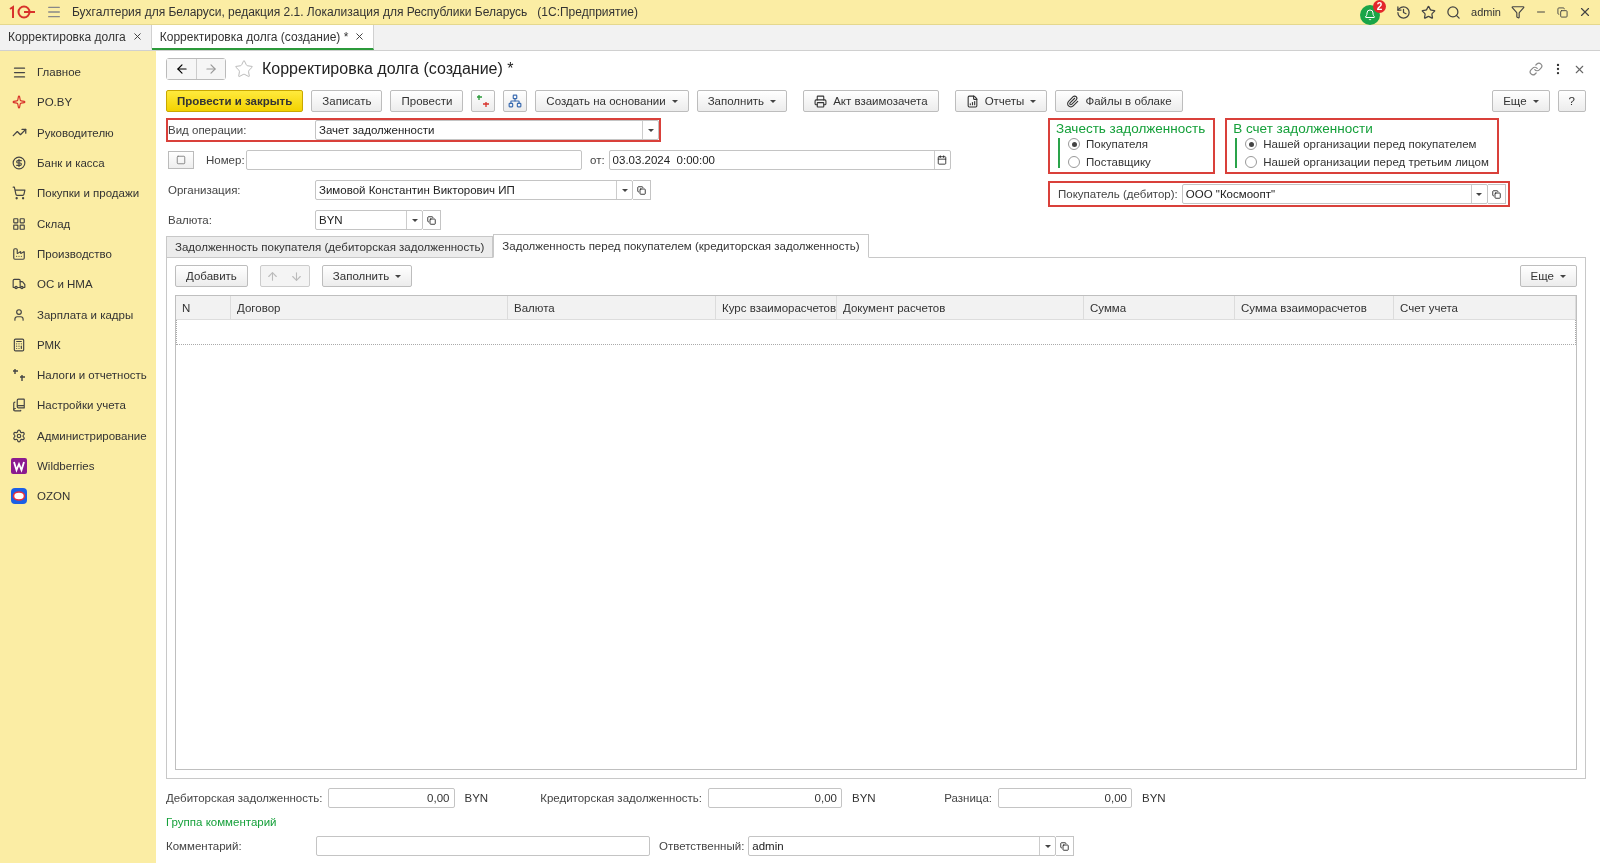 This screenshot has width=1600, height=863. Describe the element at coordinates (871, 101) in the screenshot. I see `print-button: Акт взаимозачета` at that location.